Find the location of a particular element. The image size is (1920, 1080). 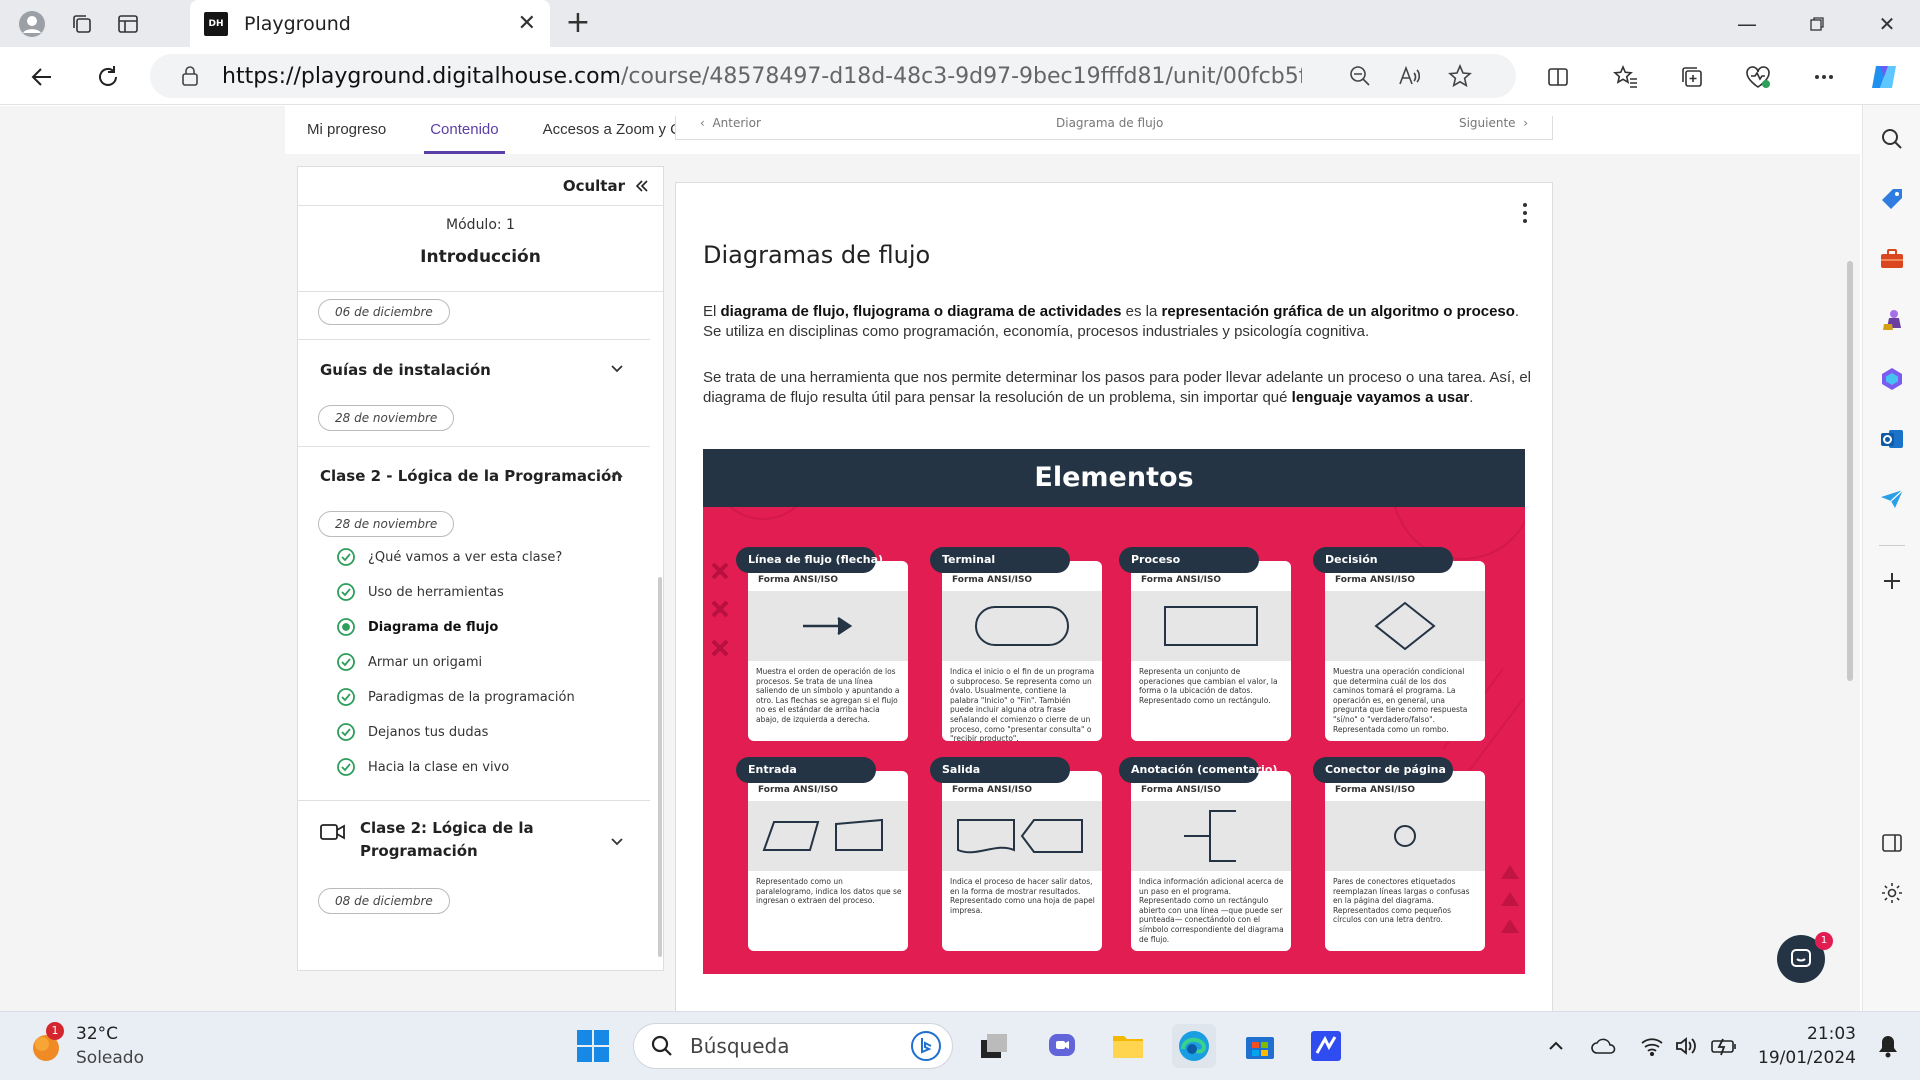

sidebar-scrollbar is located at coordinates (660, 767).